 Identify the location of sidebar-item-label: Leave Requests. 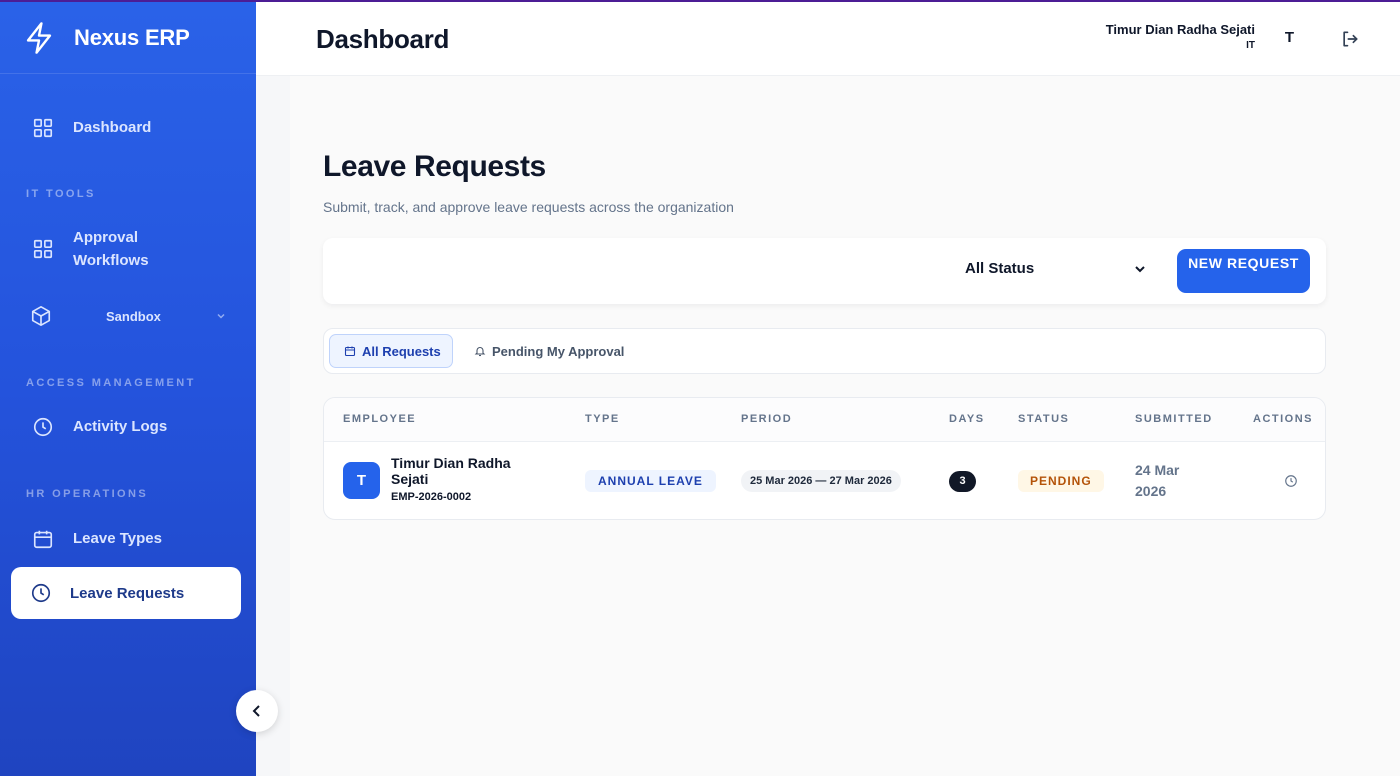
(127, 593).